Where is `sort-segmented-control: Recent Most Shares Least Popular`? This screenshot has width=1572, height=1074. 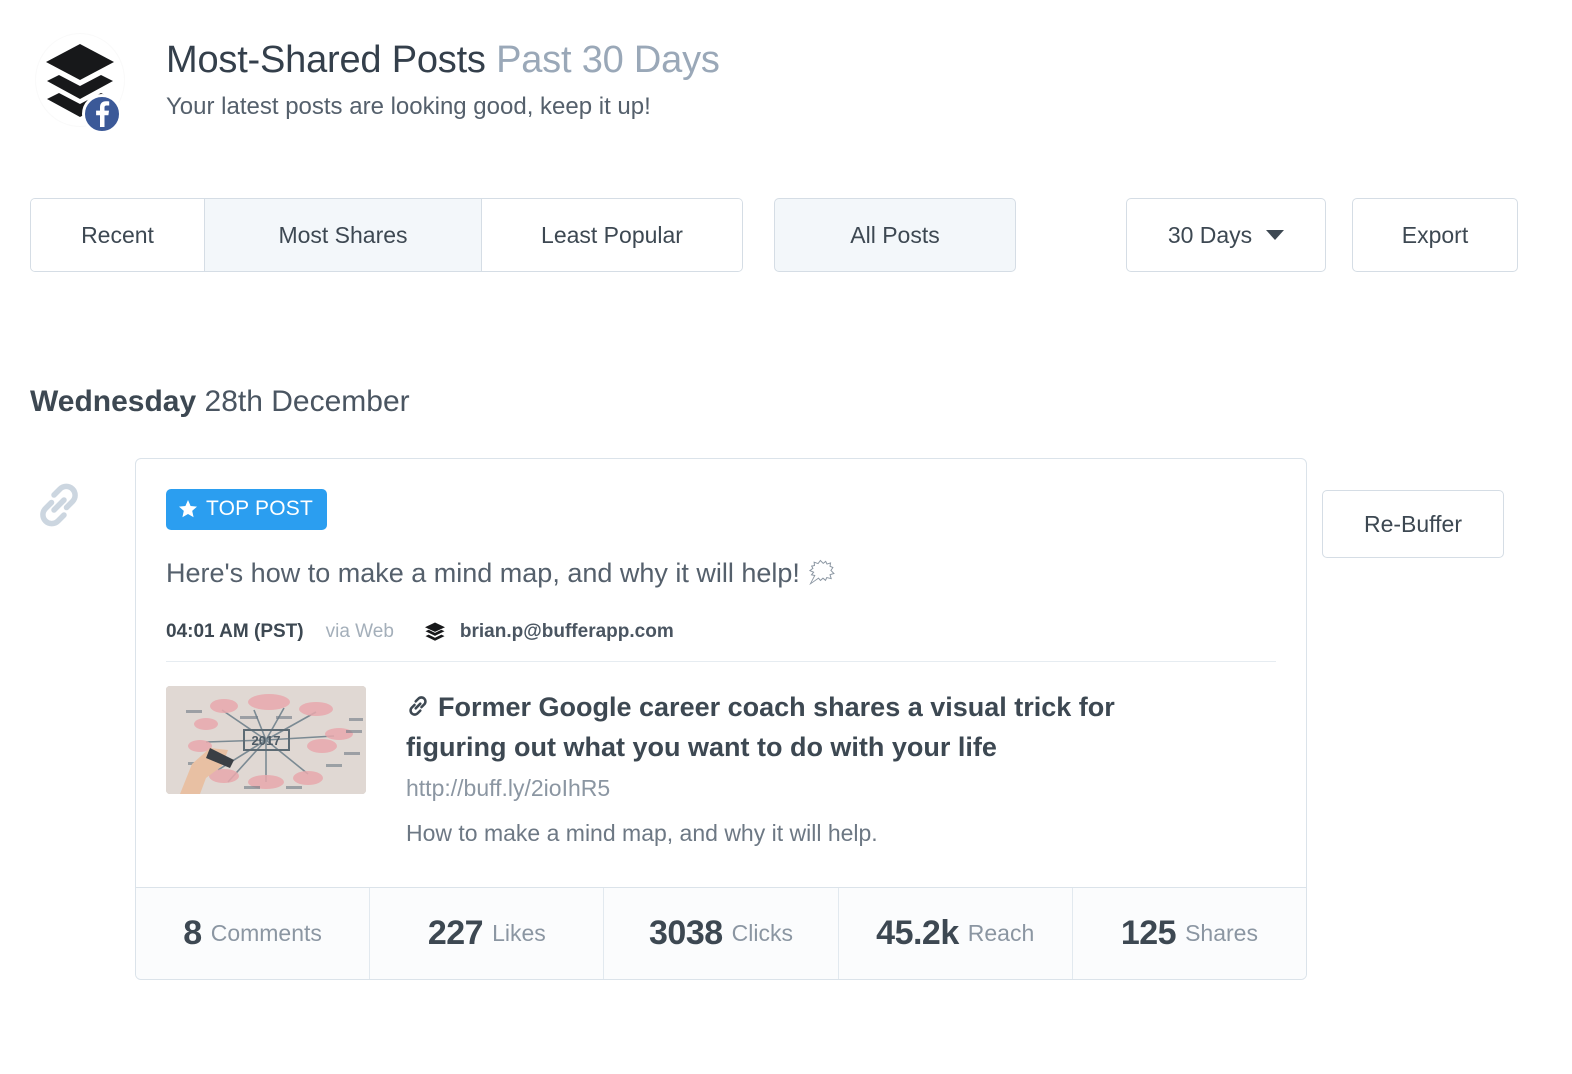
sort-segmented-control: Recent Most Shares Least Popular is located at coordinates (386, 235).